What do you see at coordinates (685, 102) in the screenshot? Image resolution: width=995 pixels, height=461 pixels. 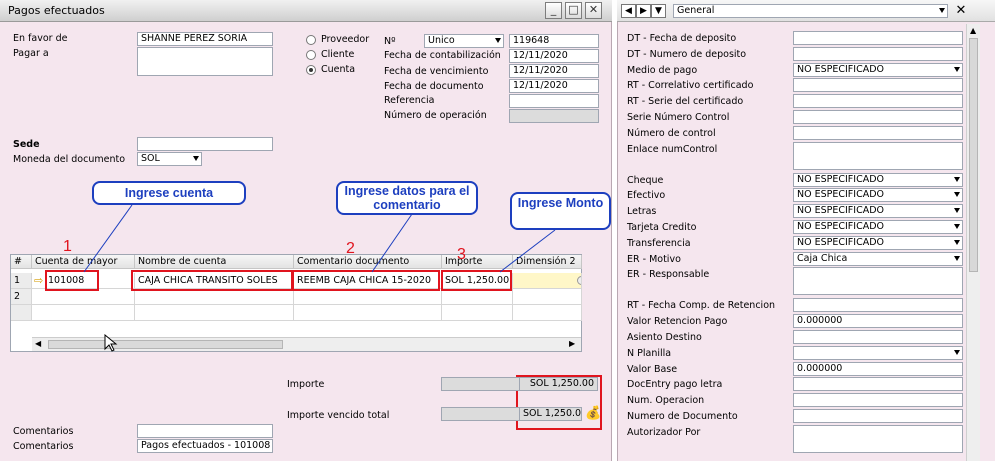 I see `panel-field-label: RT - Serie del certificado` at bounding box center [685, 102].